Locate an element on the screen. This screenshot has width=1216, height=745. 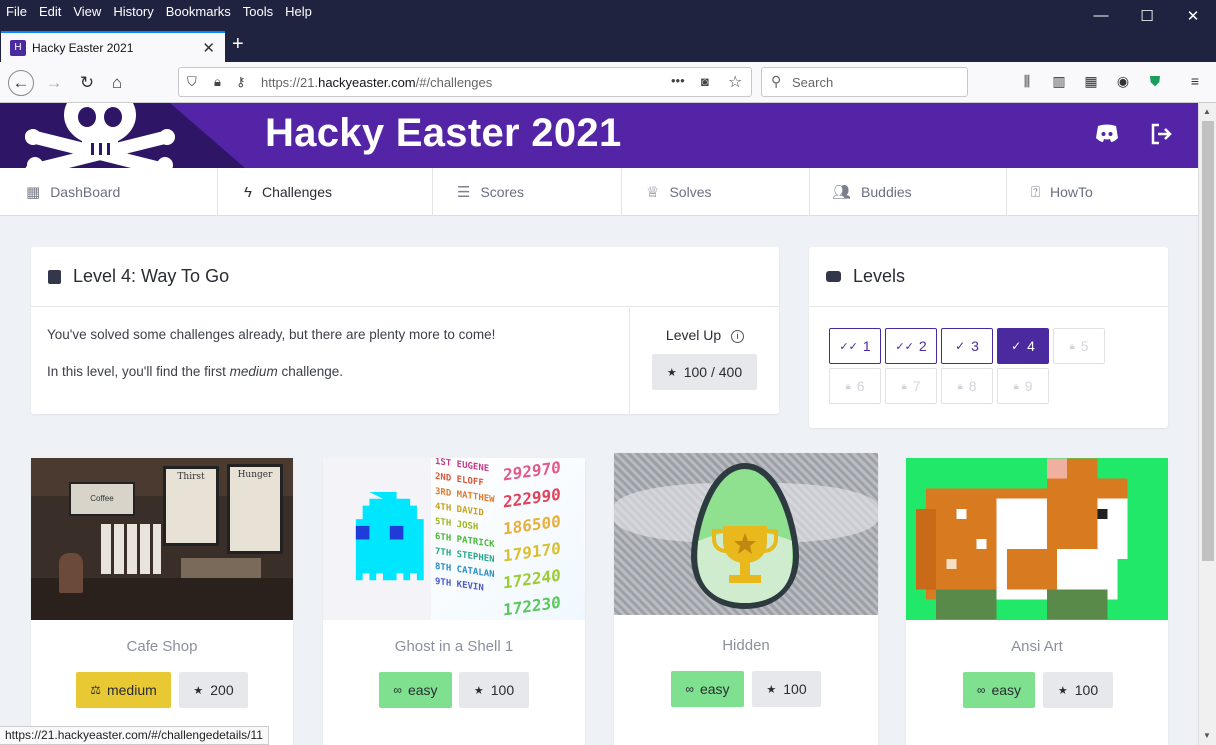
hidden-image is located at coordinates (746, 534).